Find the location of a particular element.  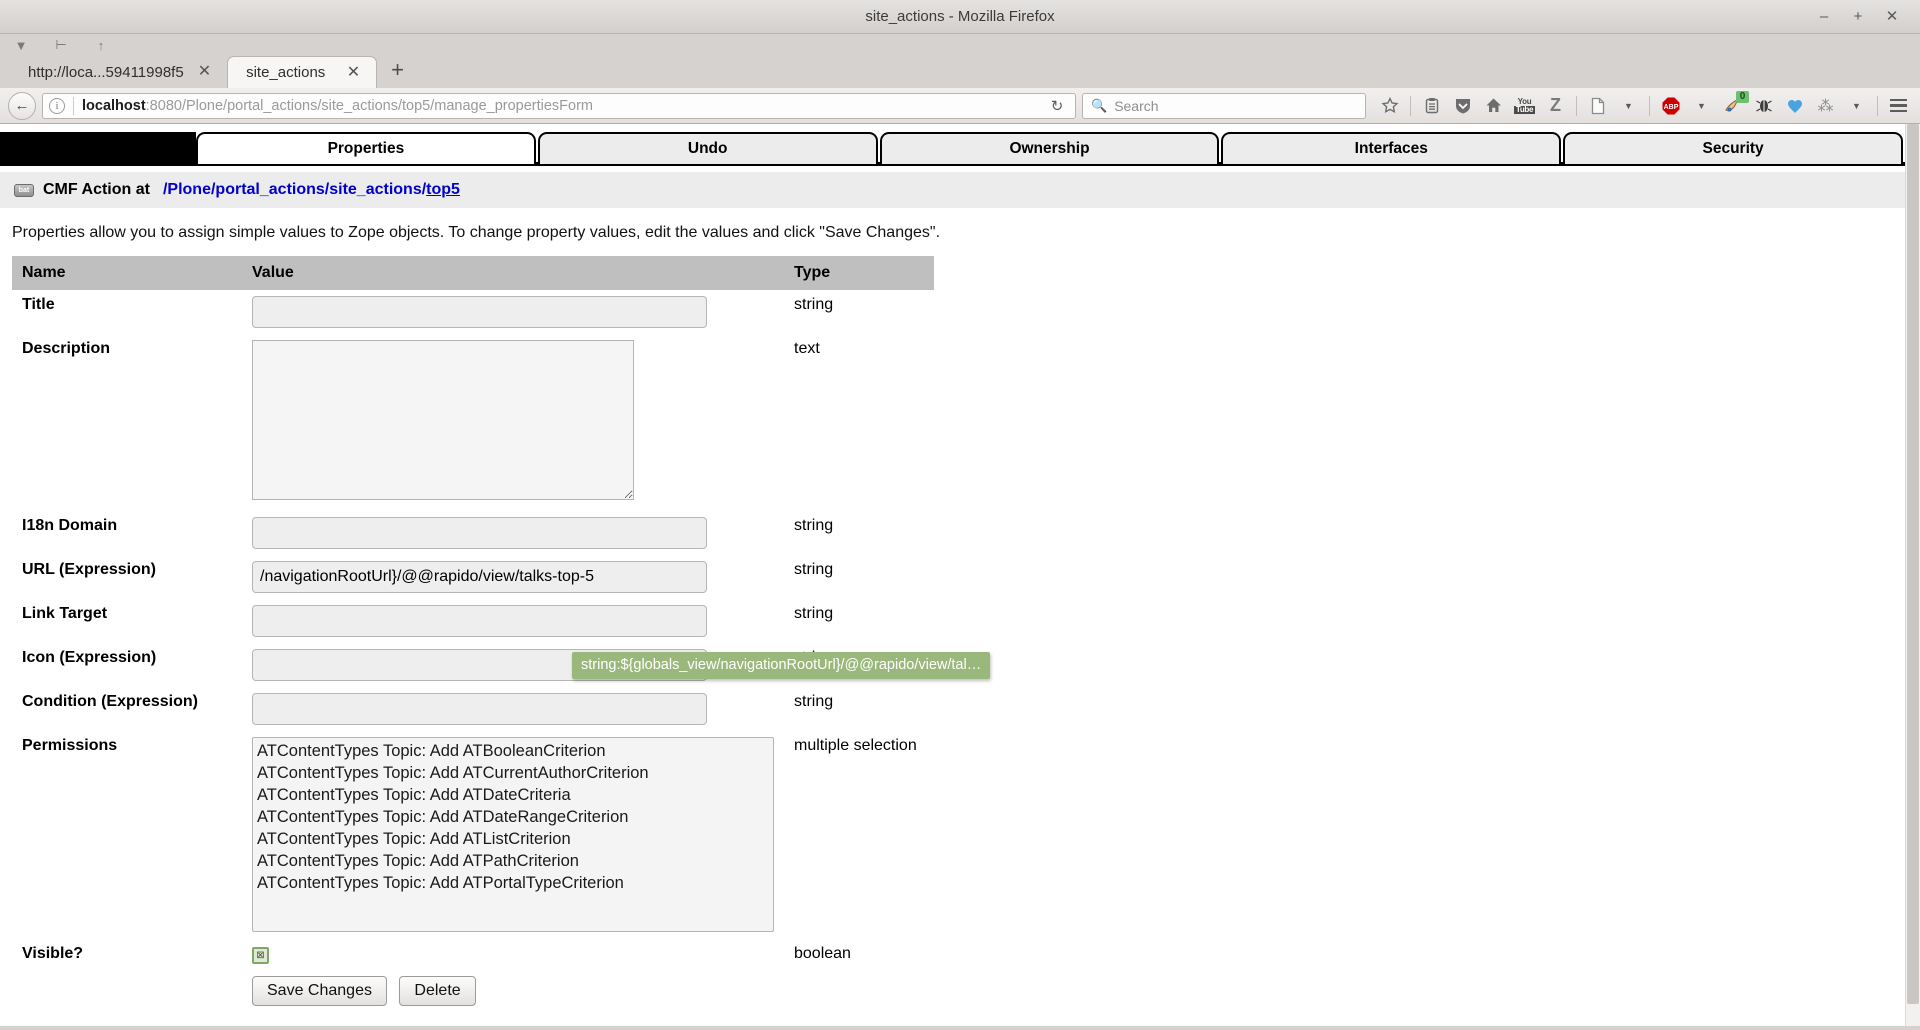

tab-ownership: Ownership is located at coordinates (1049, 148).